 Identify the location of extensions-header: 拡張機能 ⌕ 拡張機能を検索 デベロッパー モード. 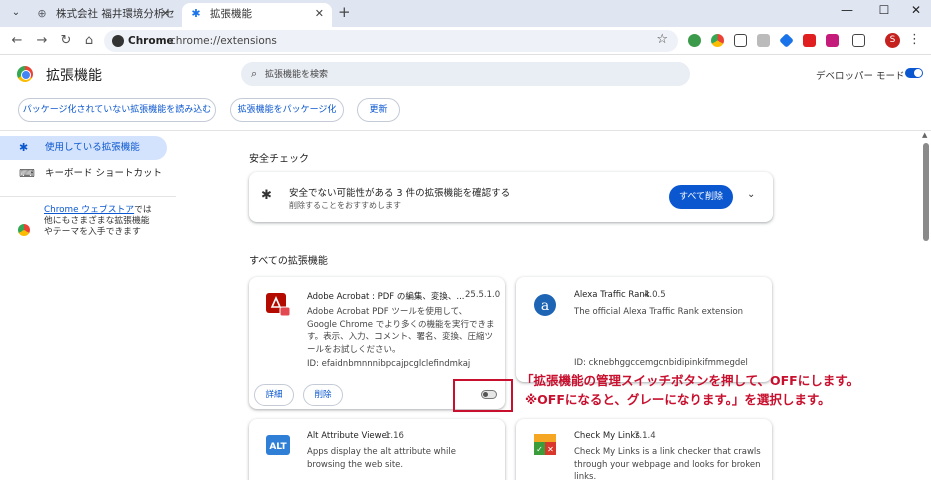
(465, 75).